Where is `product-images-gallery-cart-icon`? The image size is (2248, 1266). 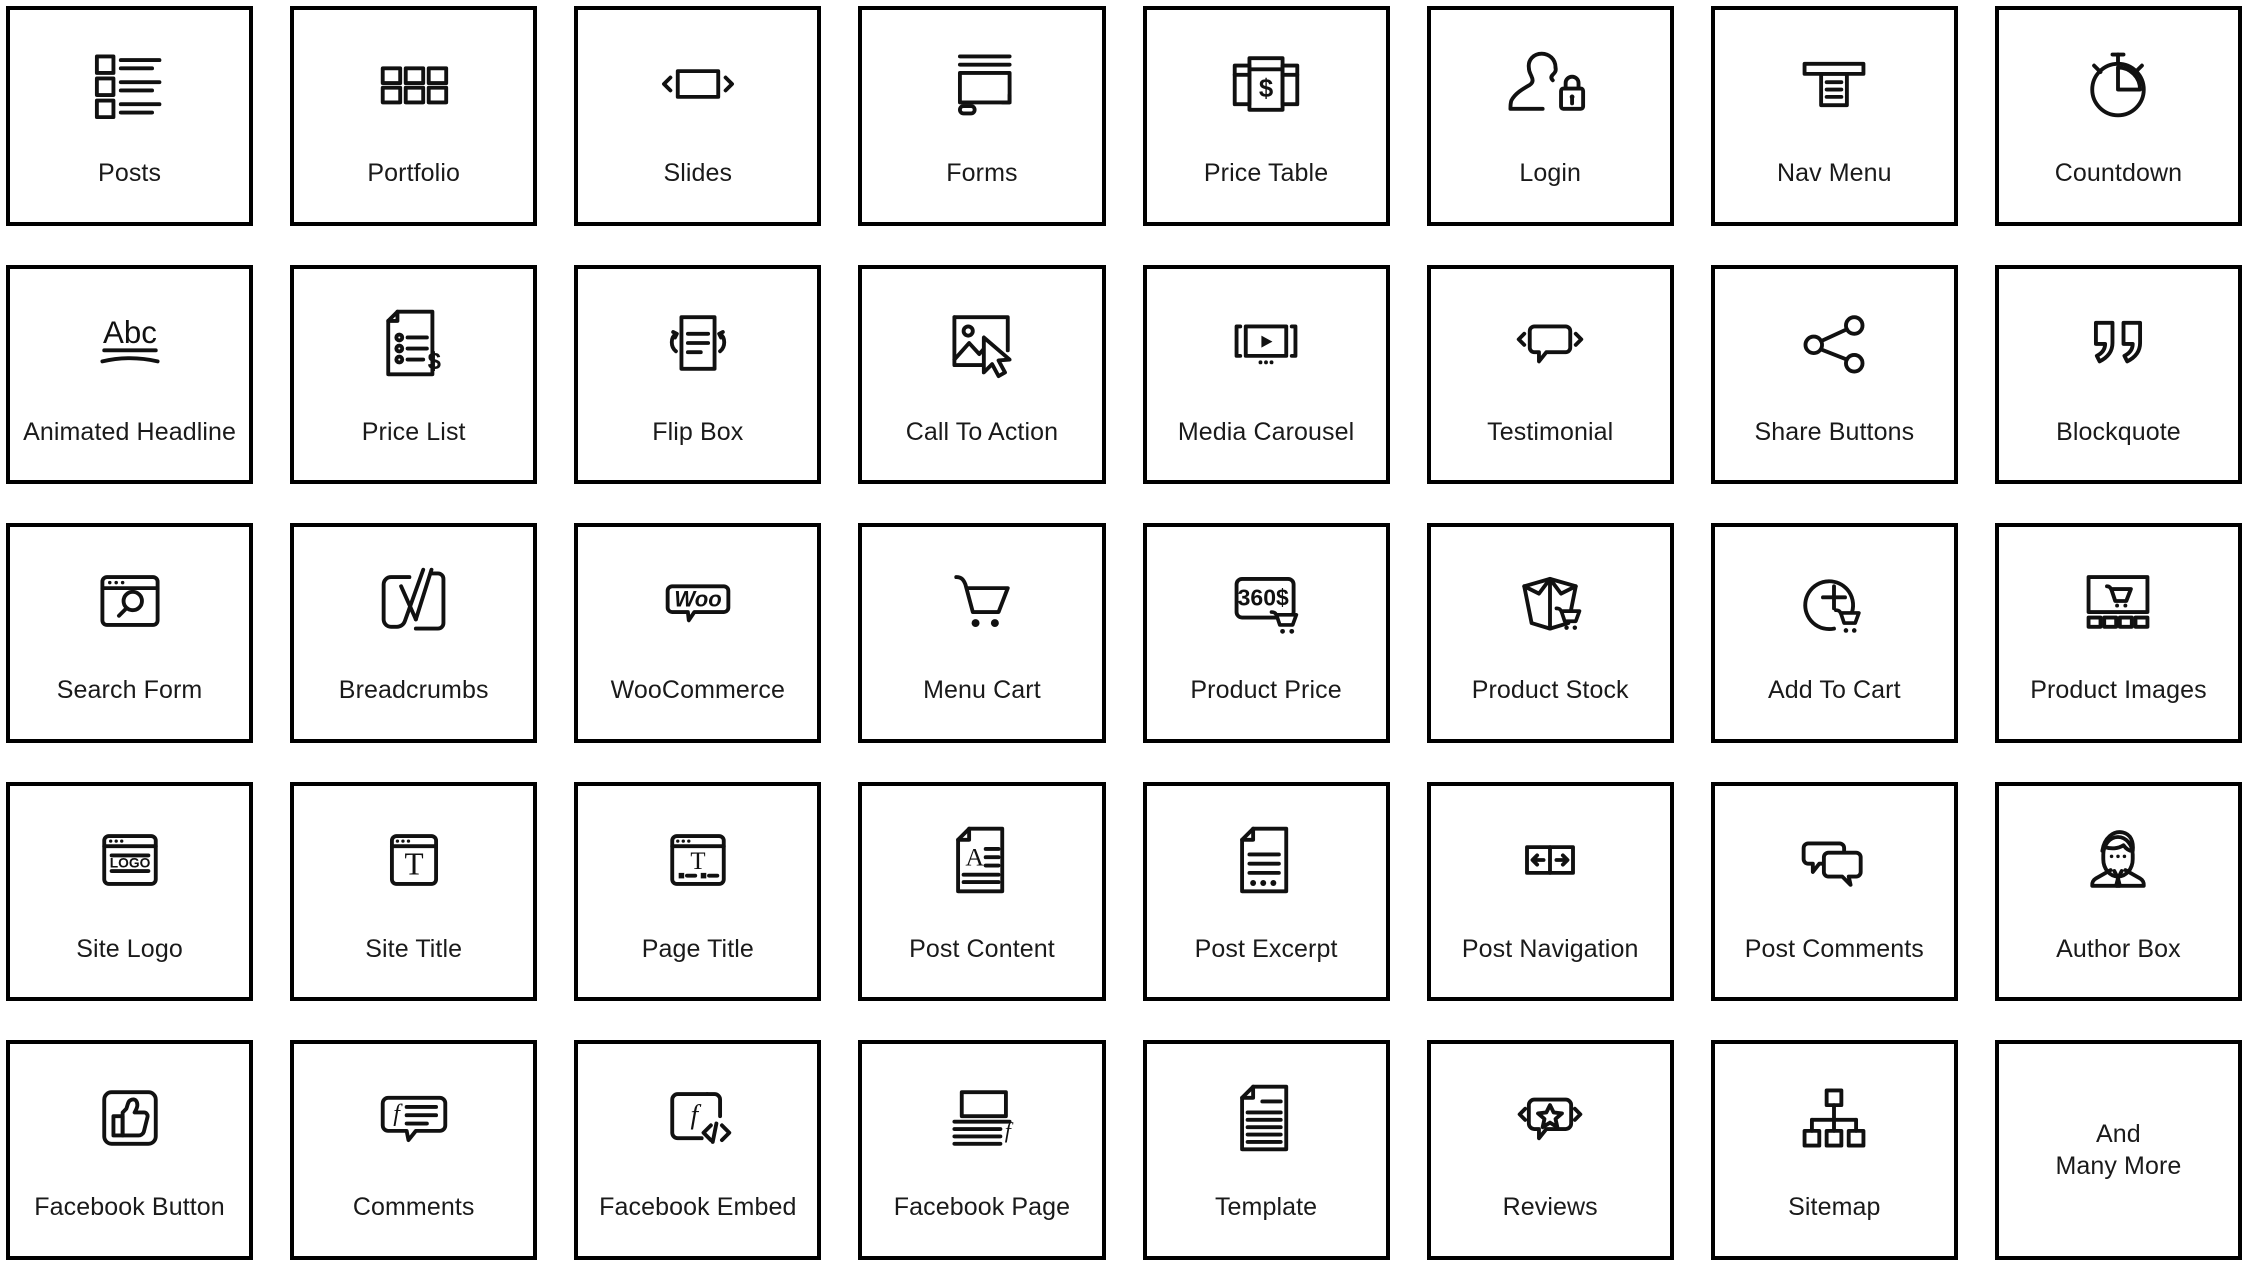 product-images-gallery-cart-icon is located at coordinates (2118, 601).